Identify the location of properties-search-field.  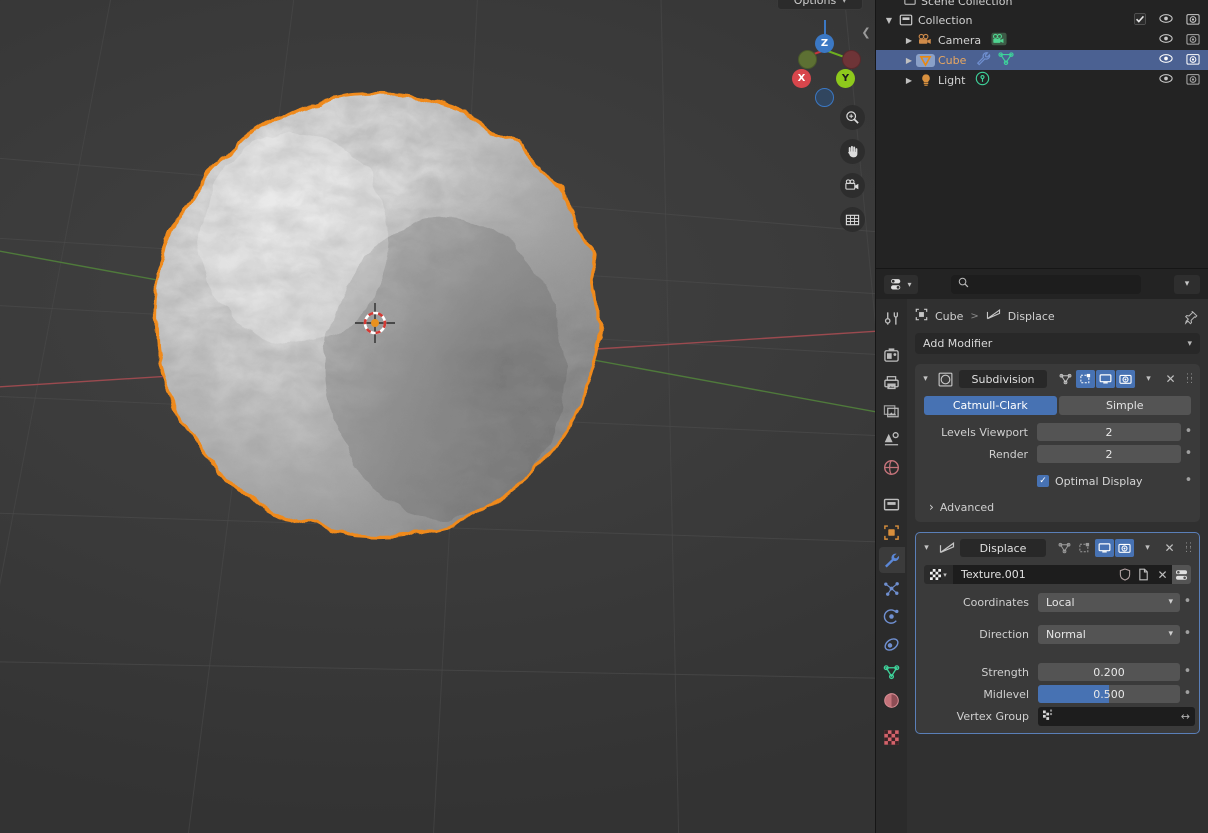
(1046, 284).